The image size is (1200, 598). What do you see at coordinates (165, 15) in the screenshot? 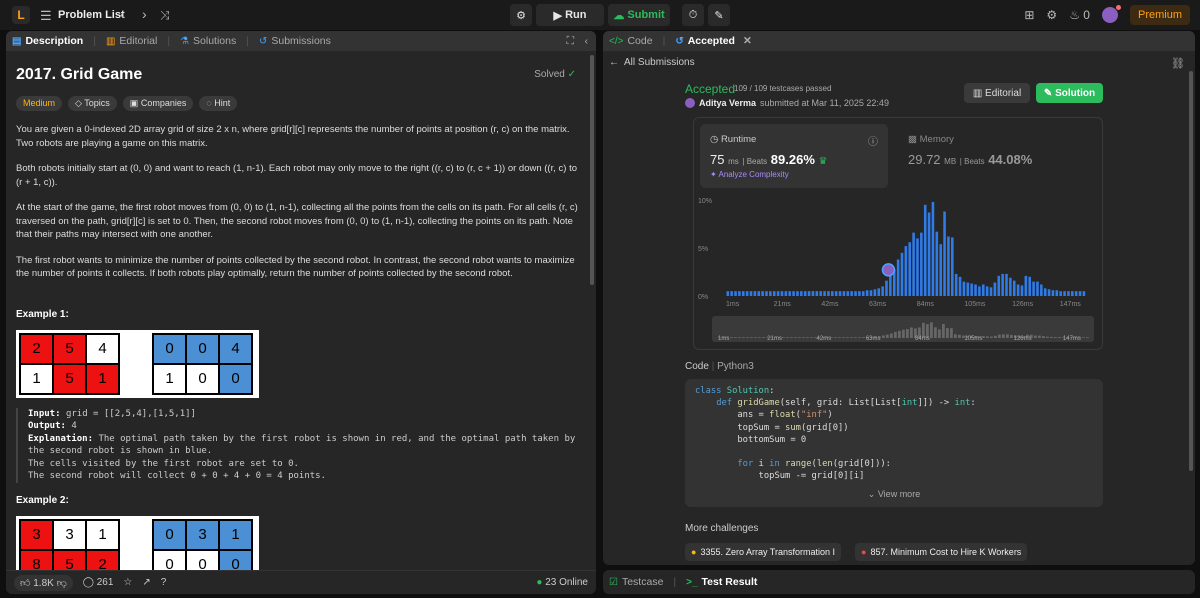
I see `shuffle-icon: ⤨` at bounding box center [165, 15].